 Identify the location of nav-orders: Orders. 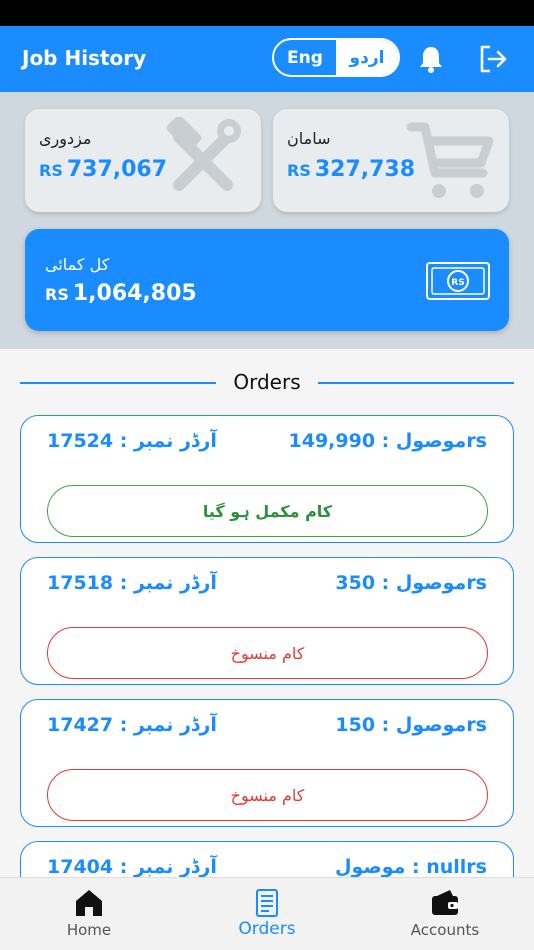
(267, 913).